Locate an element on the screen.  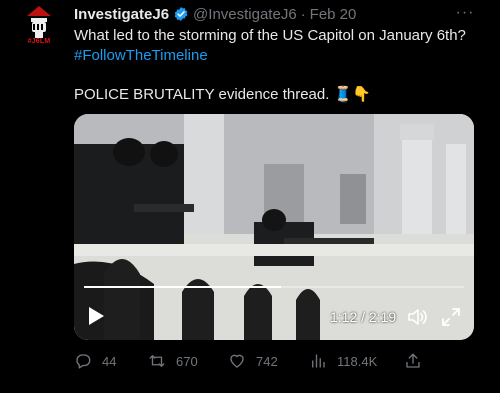
tweet-header: InvestigateJ6 @InvestigateJ6 · Feb 20 is located at coordinates (215, 14).